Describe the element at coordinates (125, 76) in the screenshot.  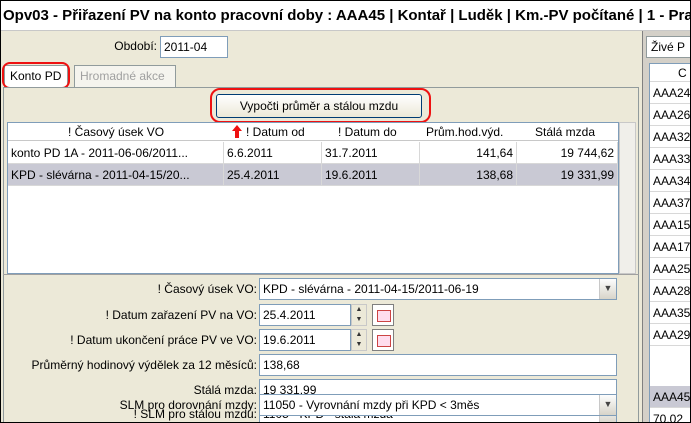
I see `tab-hromadne-akce: Hromadné akce` at that location.